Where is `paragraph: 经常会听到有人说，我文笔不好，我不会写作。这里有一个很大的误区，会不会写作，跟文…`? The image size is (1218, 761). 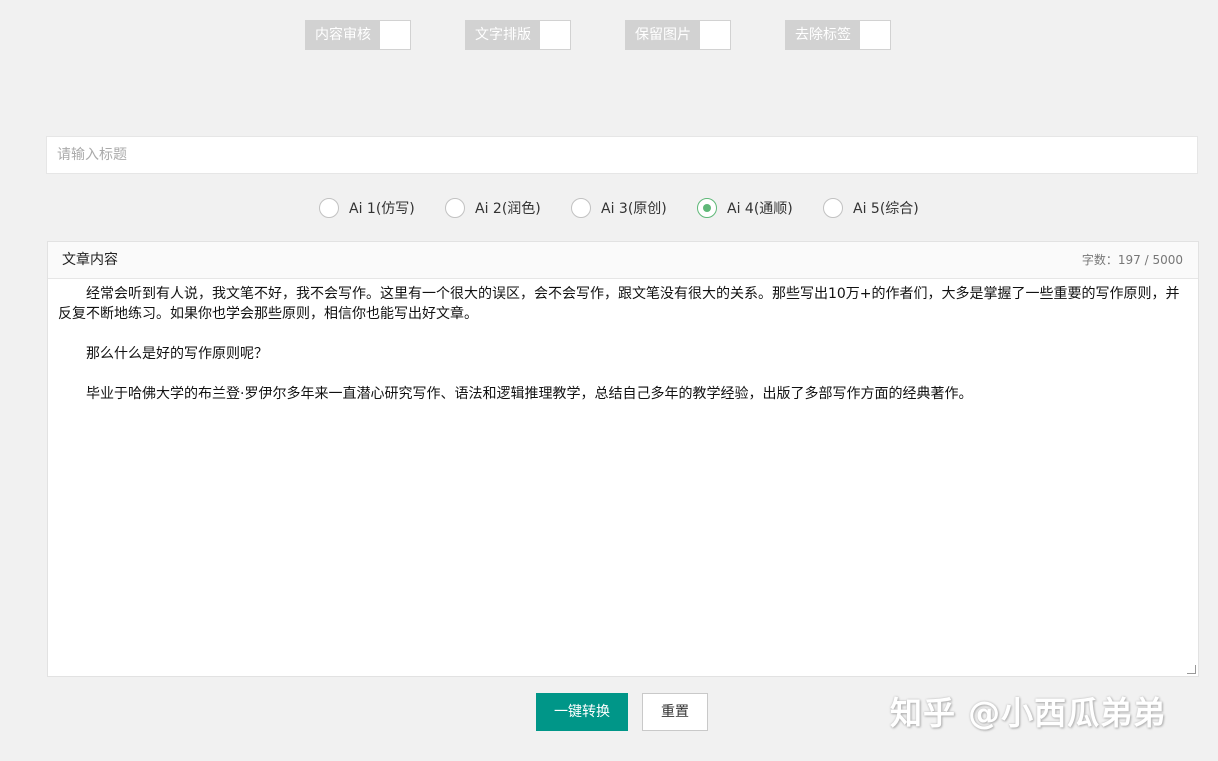
paragraph: 经常会听到有人说，我文笔不好，我不会写作。这里有一个很大的误区，会不会写作，跟文… is located at coordinates (619, 304).